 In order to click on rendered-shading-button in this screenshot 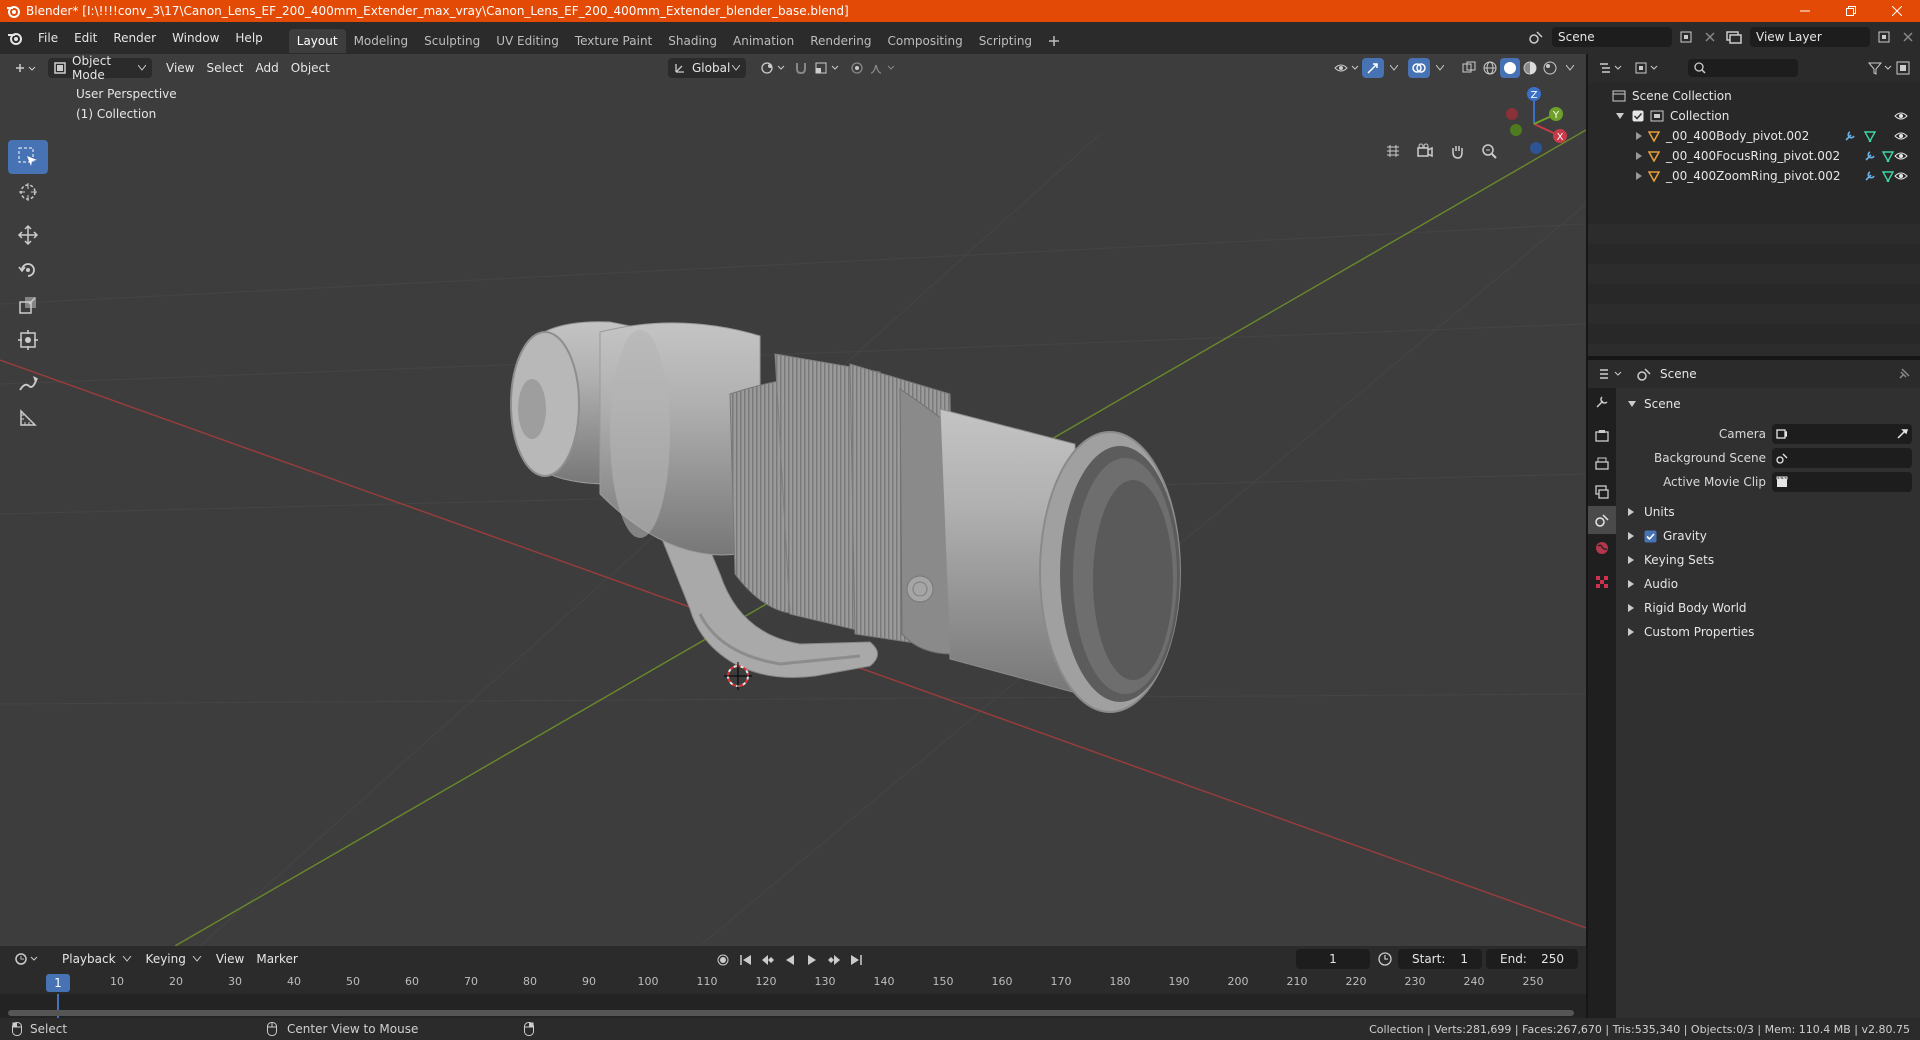, I will do `click(1550, 68)`.